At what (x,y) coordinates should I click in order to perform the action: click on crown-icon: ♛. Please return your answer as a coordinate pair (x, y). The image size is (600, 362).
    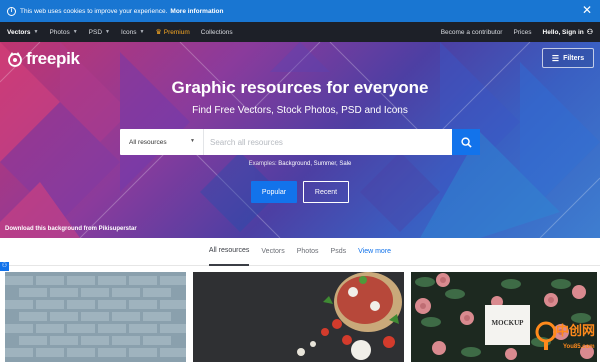
    Looking at the image, I should click on (158, 32).